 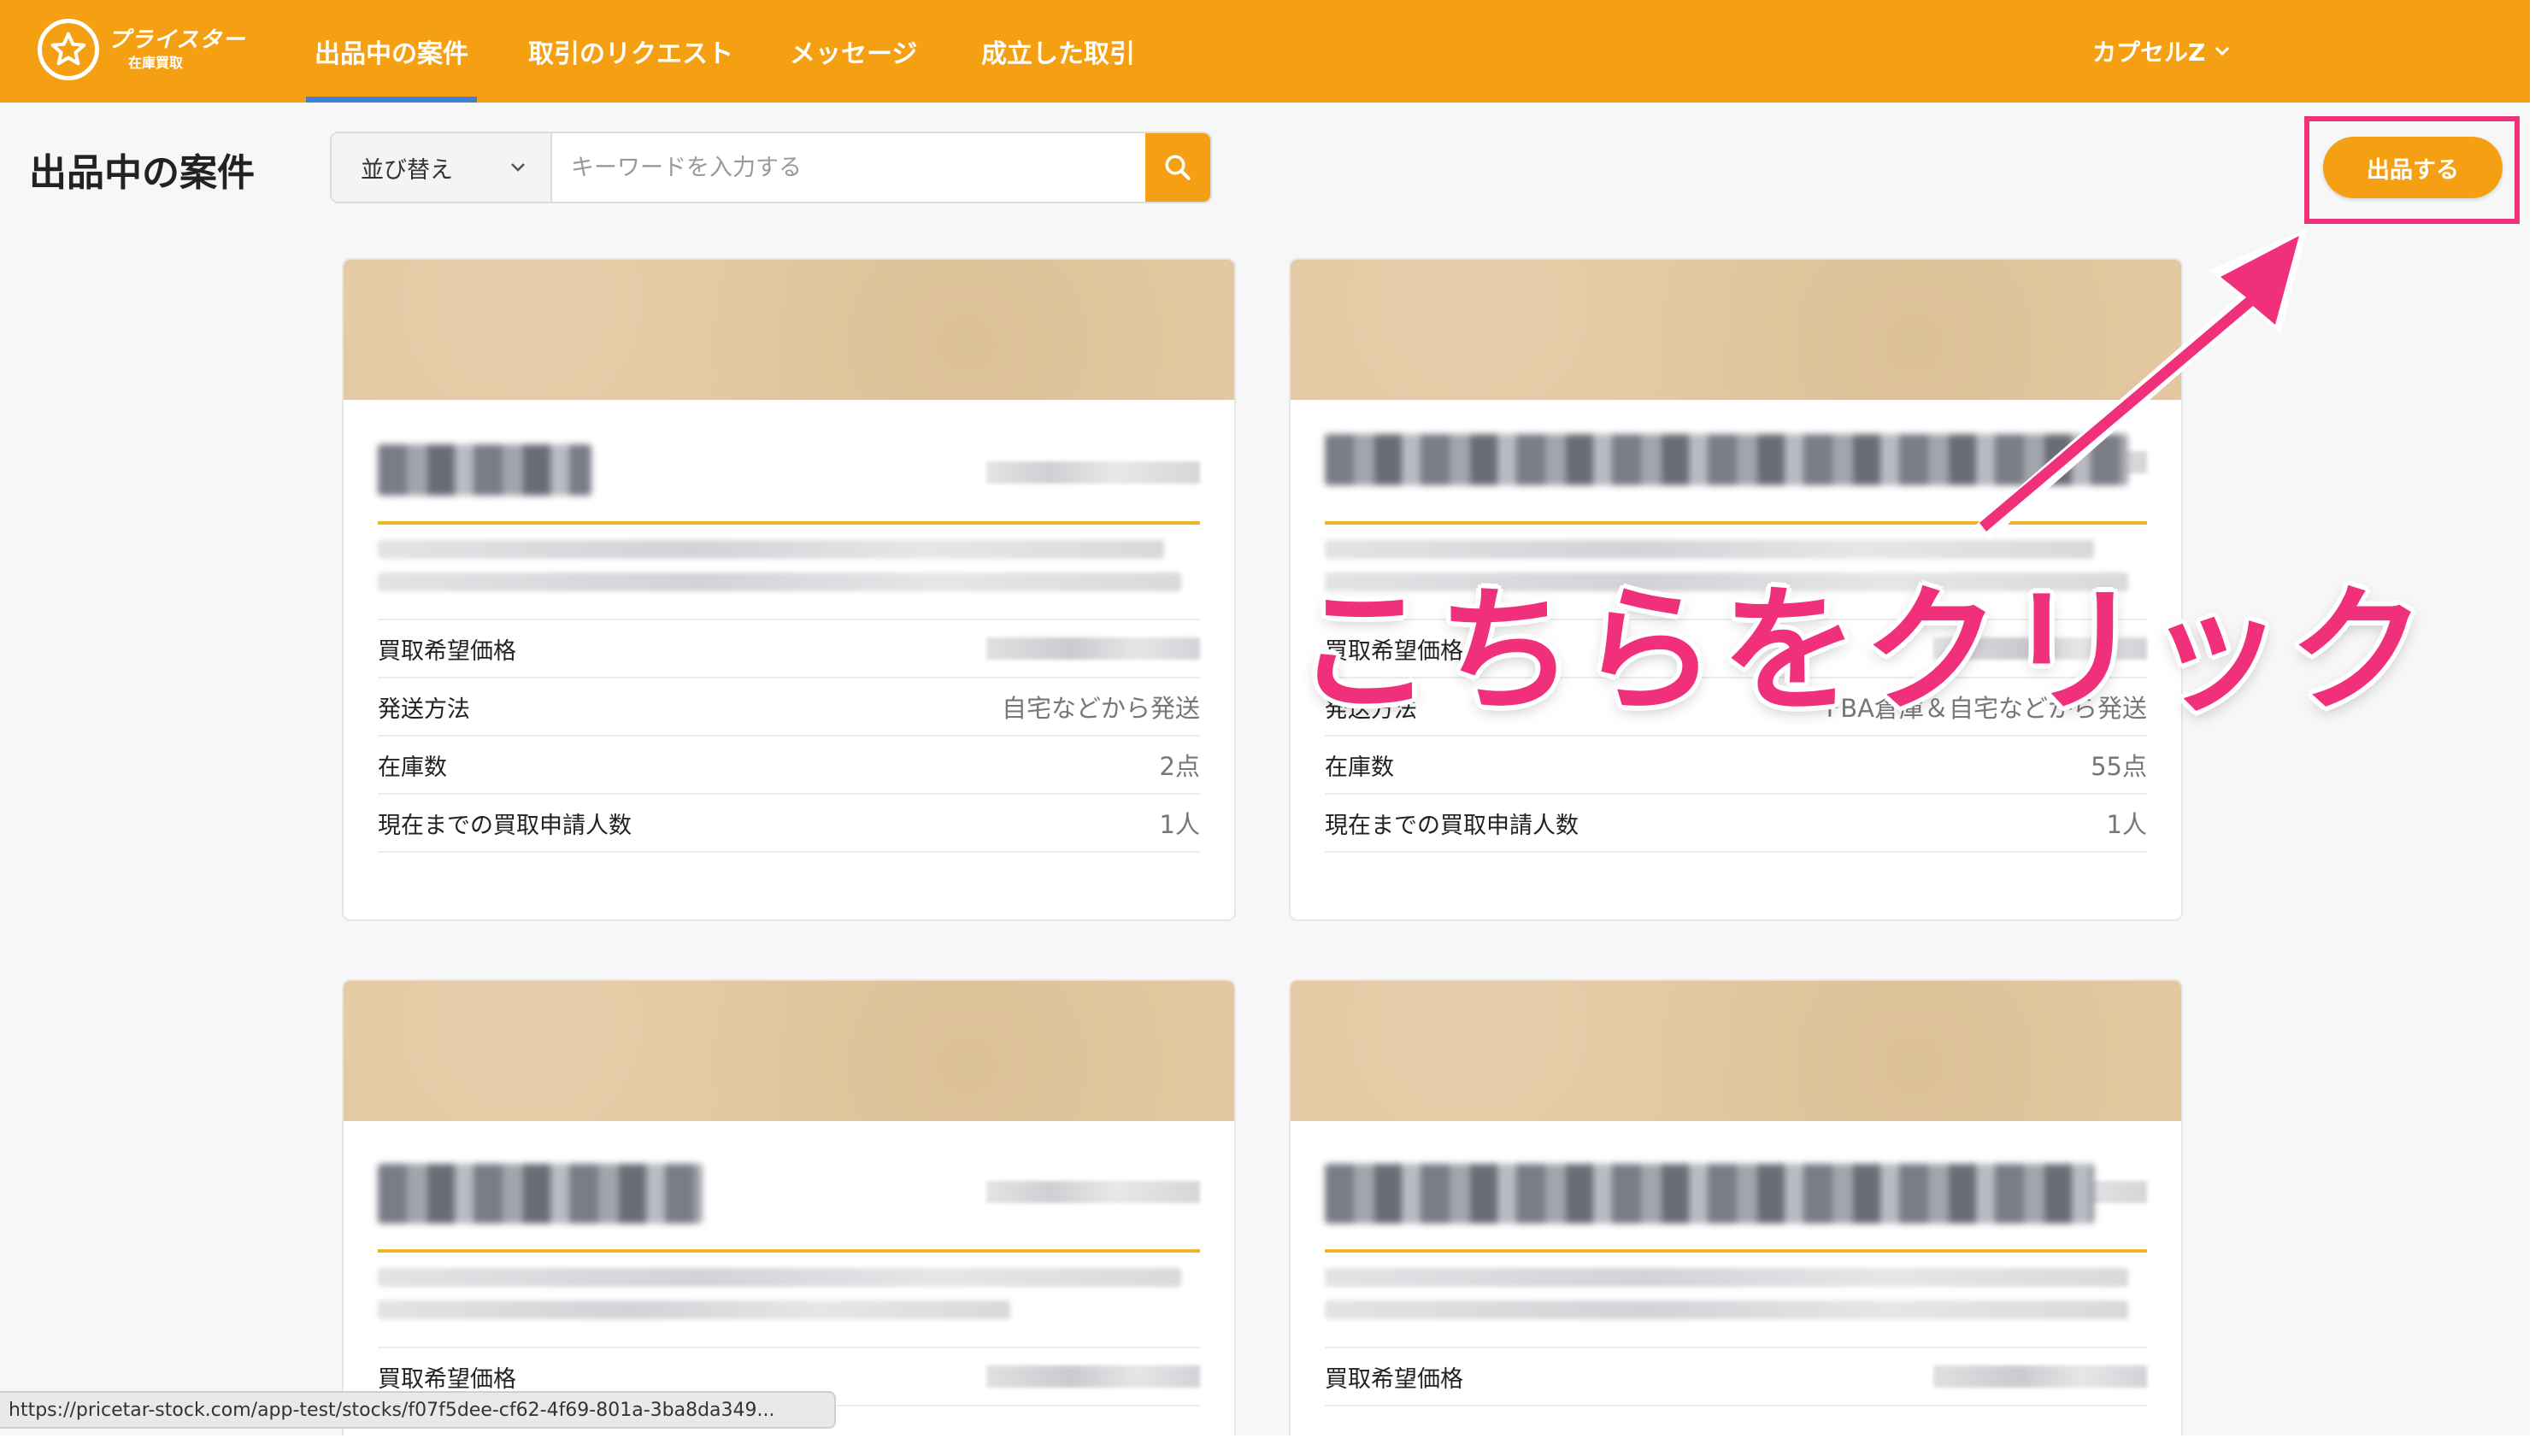 I want to click on search-button, so click(x=1177, y=168).